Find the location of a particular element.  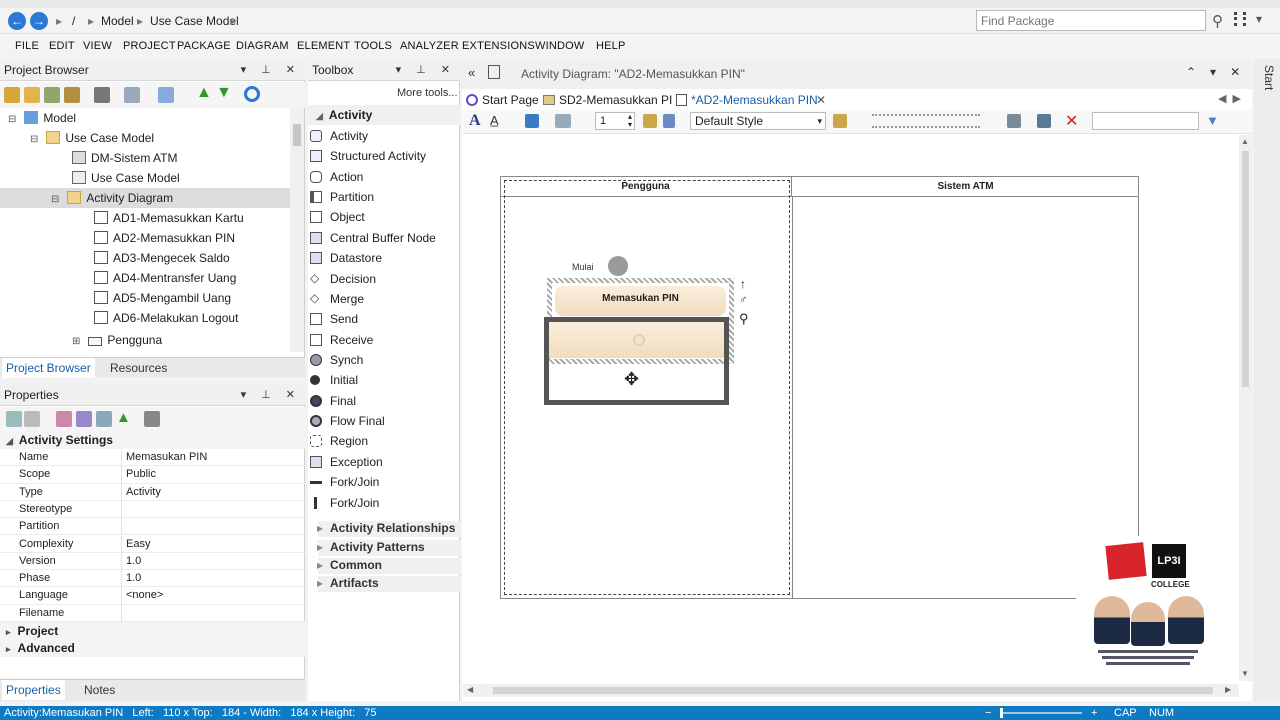

tab-notes: Notes is located at coordinates (99, 690).